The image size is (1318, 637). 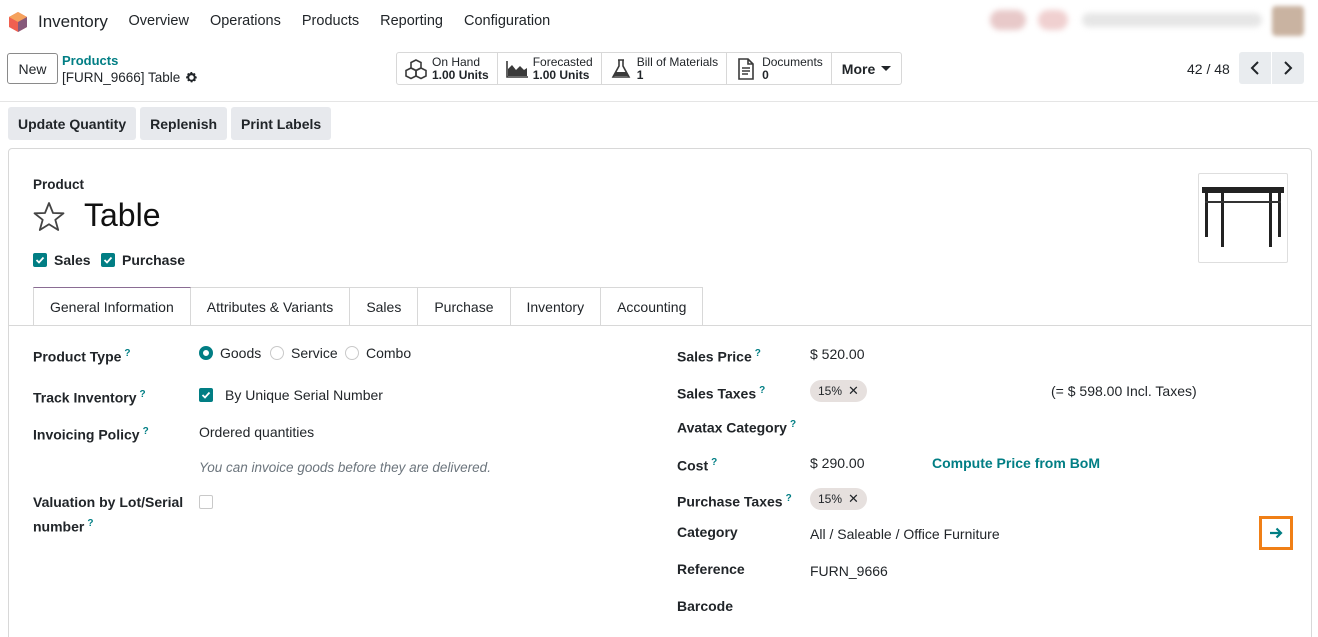 What do you see at coordinates (206, 353) in the screenshot?
I see `radio-goods` at bounding box center [206, 353].